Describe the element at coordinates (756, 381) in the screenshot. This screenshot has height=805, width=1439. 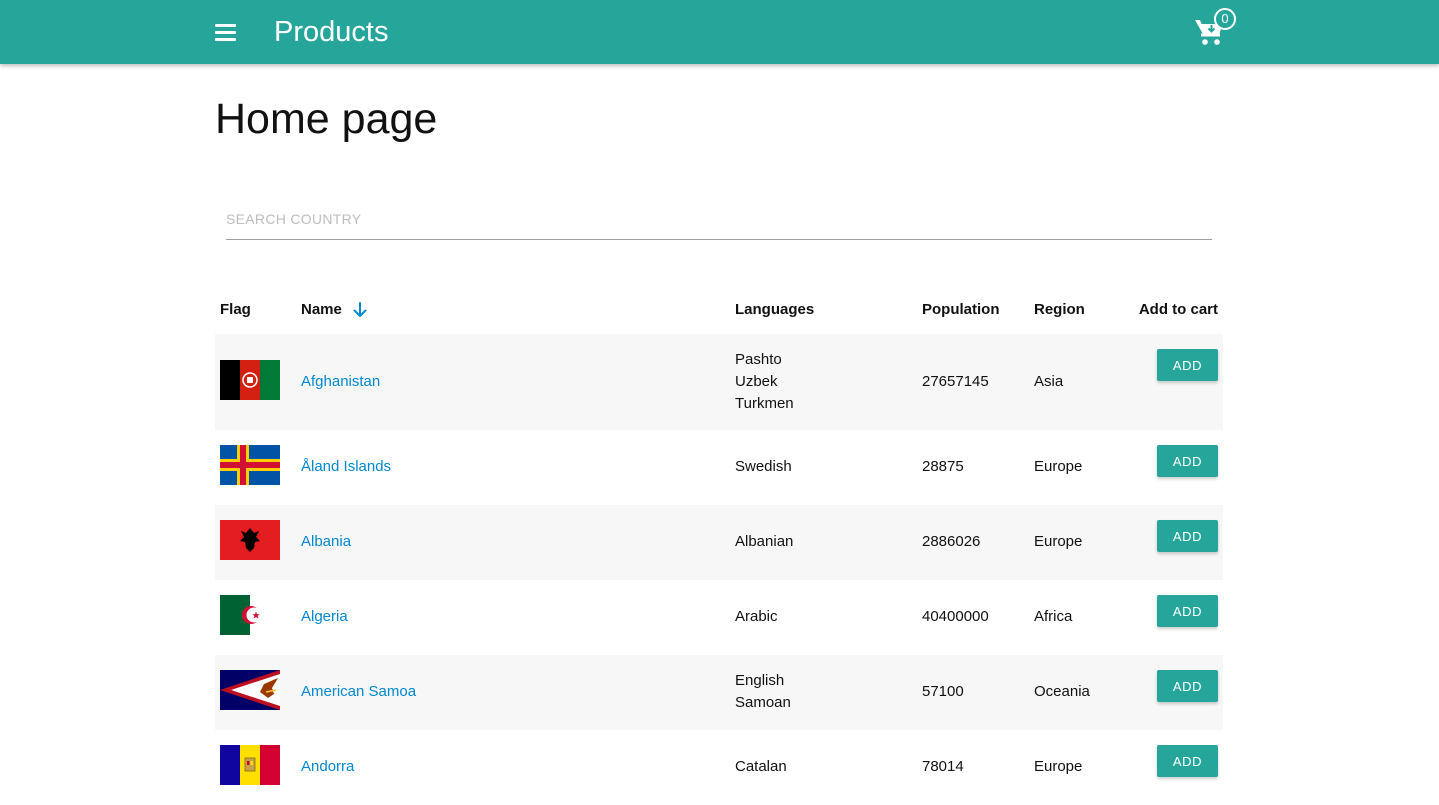
I see `language-item: Uzbek` at that location.